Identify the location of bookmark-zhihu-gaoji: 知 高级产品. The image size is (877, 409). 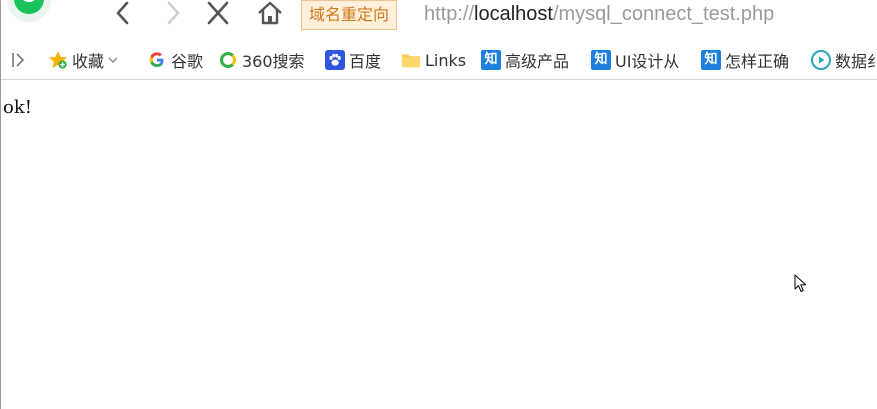
(525, 60).